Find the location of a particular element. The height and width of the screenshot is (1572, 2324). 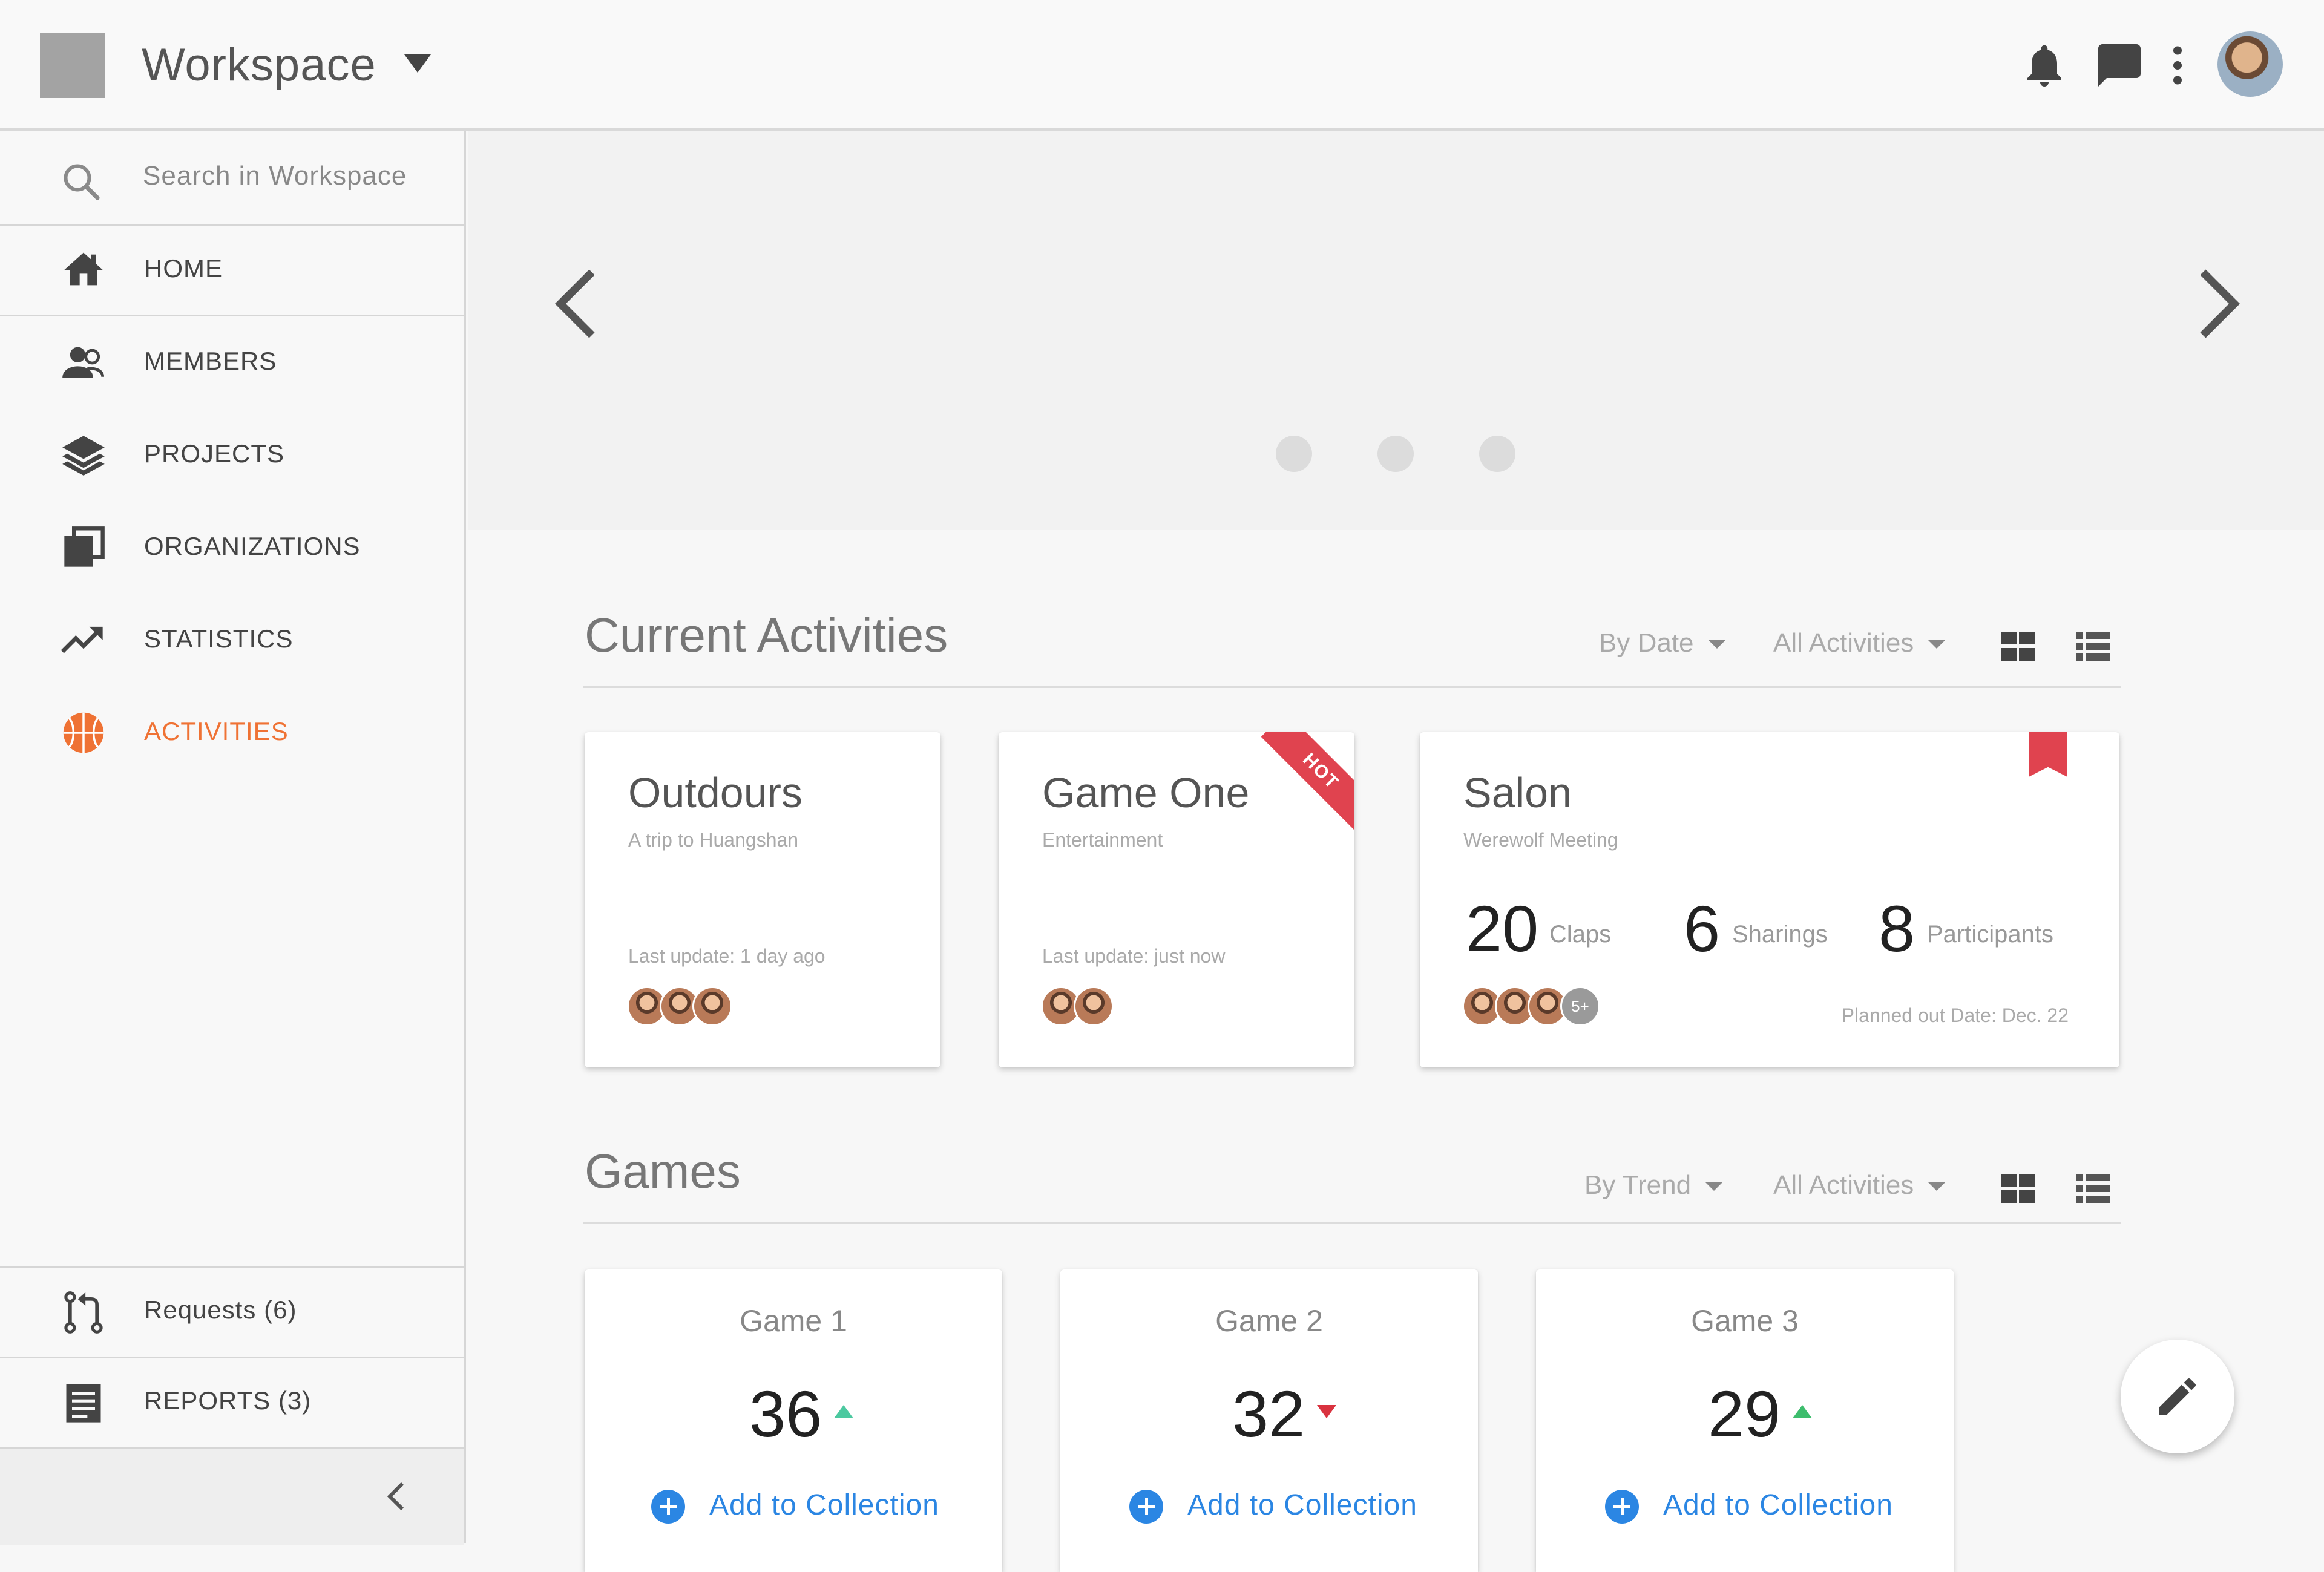

section-title-games: Games is located at coordinates (663, 1171).